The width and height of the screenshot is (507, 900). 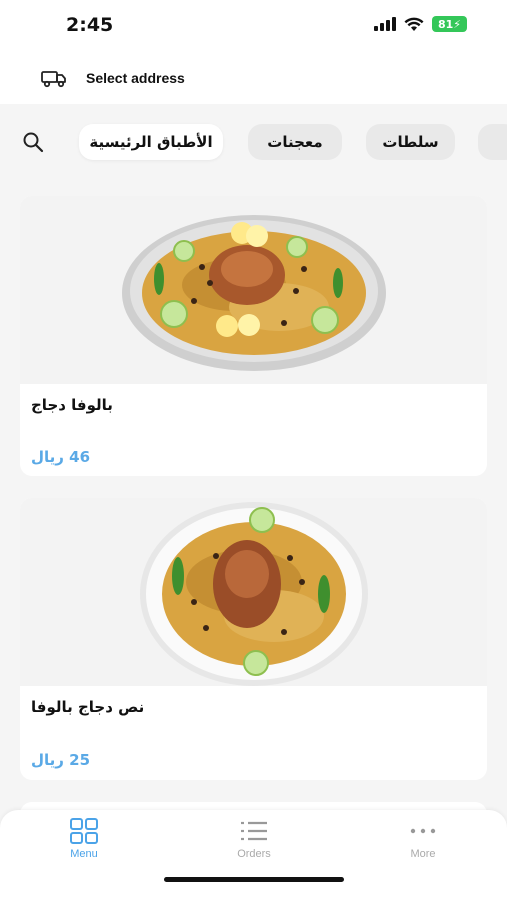 What do you see at coordinates (414, 24) in the screenshot?
I see `wifi-icon` at bounding box center [414, 24].